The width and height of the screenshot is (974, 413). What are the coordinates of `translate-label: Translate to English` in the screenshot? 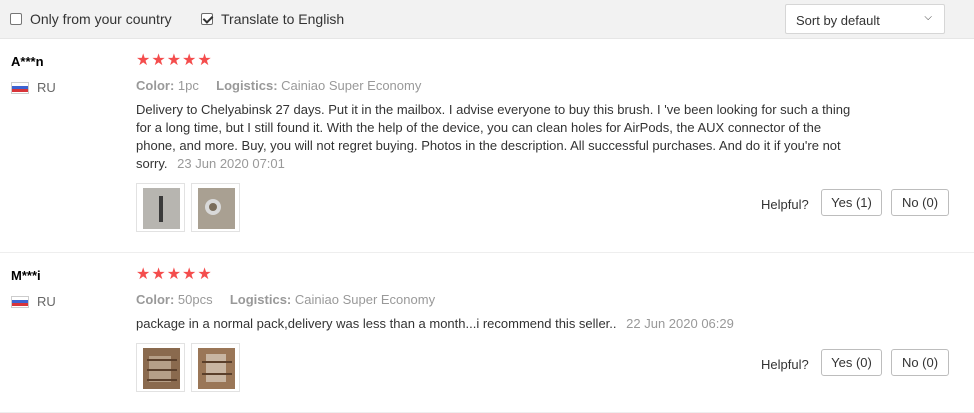 It's located at (283, 19).